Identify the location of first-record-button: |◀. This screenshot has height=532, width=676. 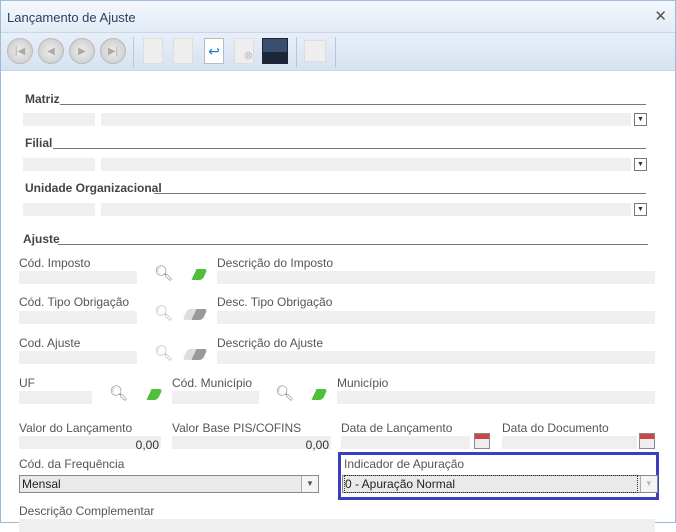
(20, 51).